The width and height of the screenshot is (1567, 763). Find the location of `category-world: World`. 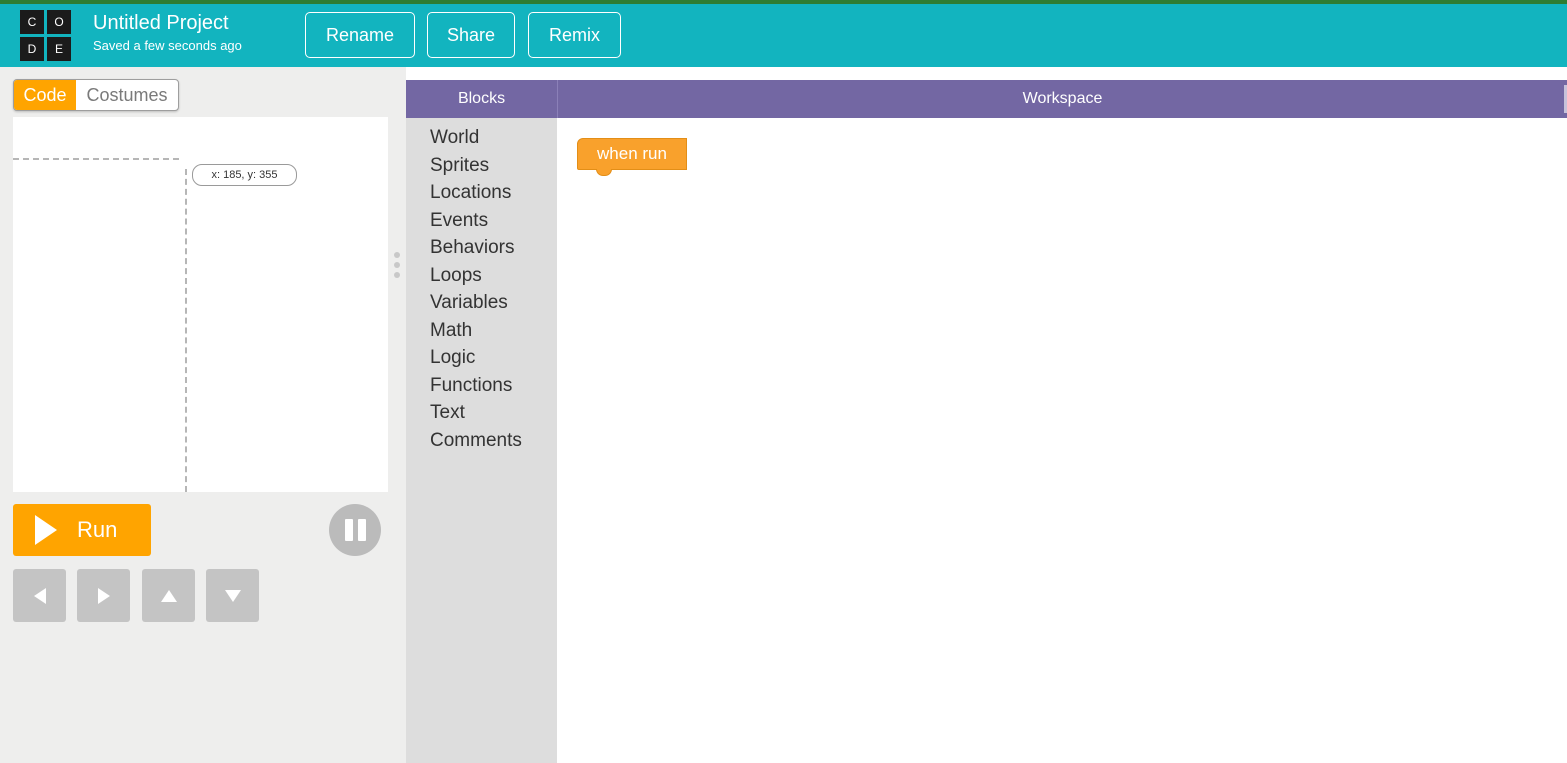

category-world: World is located at coordinates (493, 138).